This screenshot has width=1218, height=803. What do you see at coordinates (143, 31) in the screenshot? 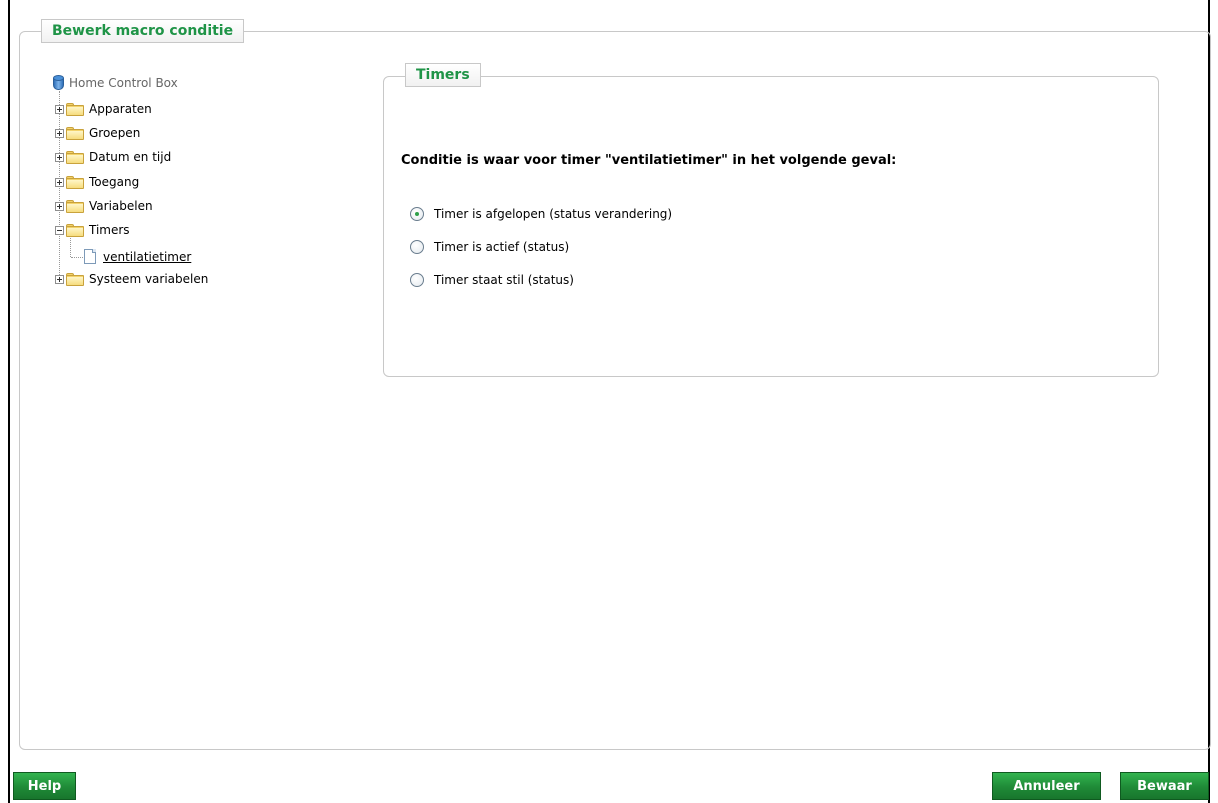
I see `dialog-title: Bewerk macro conditie` at bounding box center [143, 31].